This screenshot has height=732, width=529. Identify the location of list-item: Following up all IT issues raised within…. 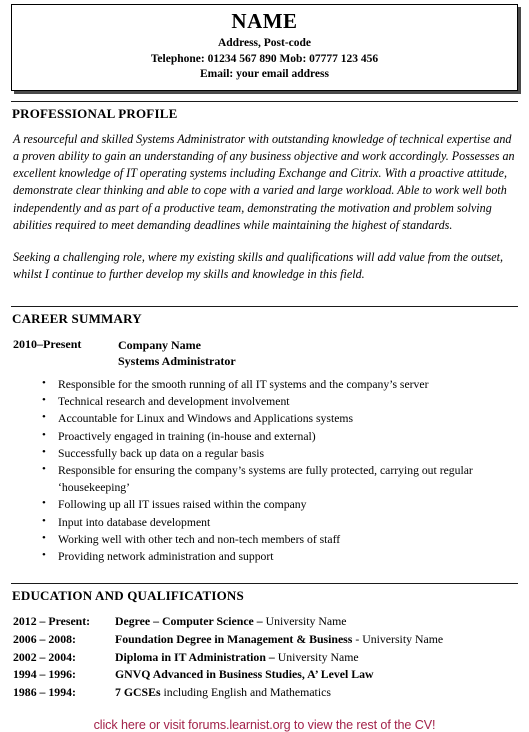
(264, 504).